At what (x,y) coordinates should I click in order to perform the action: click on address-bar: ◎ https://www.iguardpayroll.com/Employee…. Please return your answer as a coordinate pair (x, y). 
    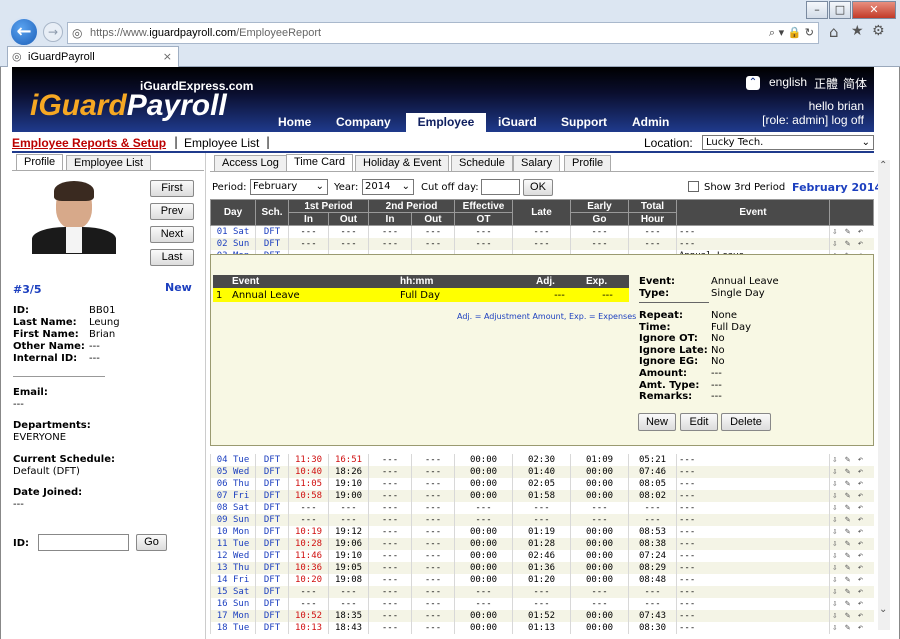
    Looking at the image, I should click on (443, 33).